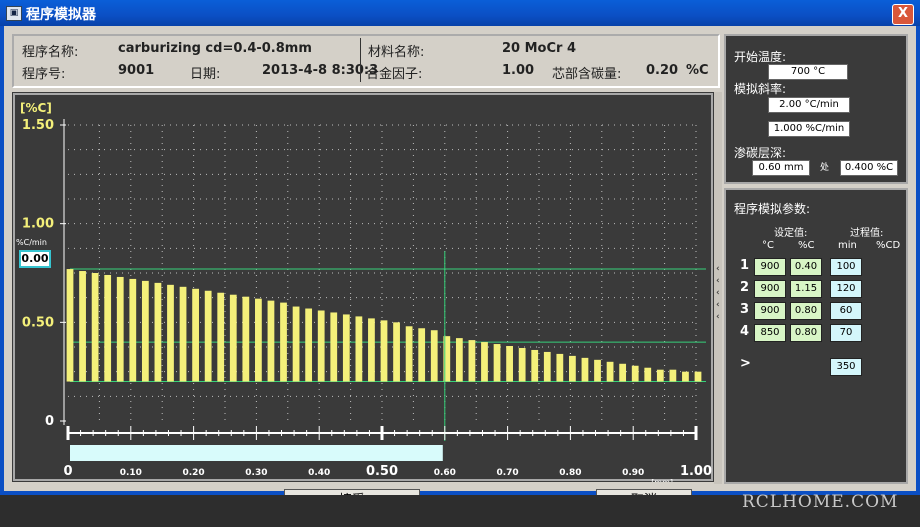  What do you see at coordinates (662, 70) in the screenshot?
I see `core-carbon-value: 0.20` at bounding box center [662, 70].